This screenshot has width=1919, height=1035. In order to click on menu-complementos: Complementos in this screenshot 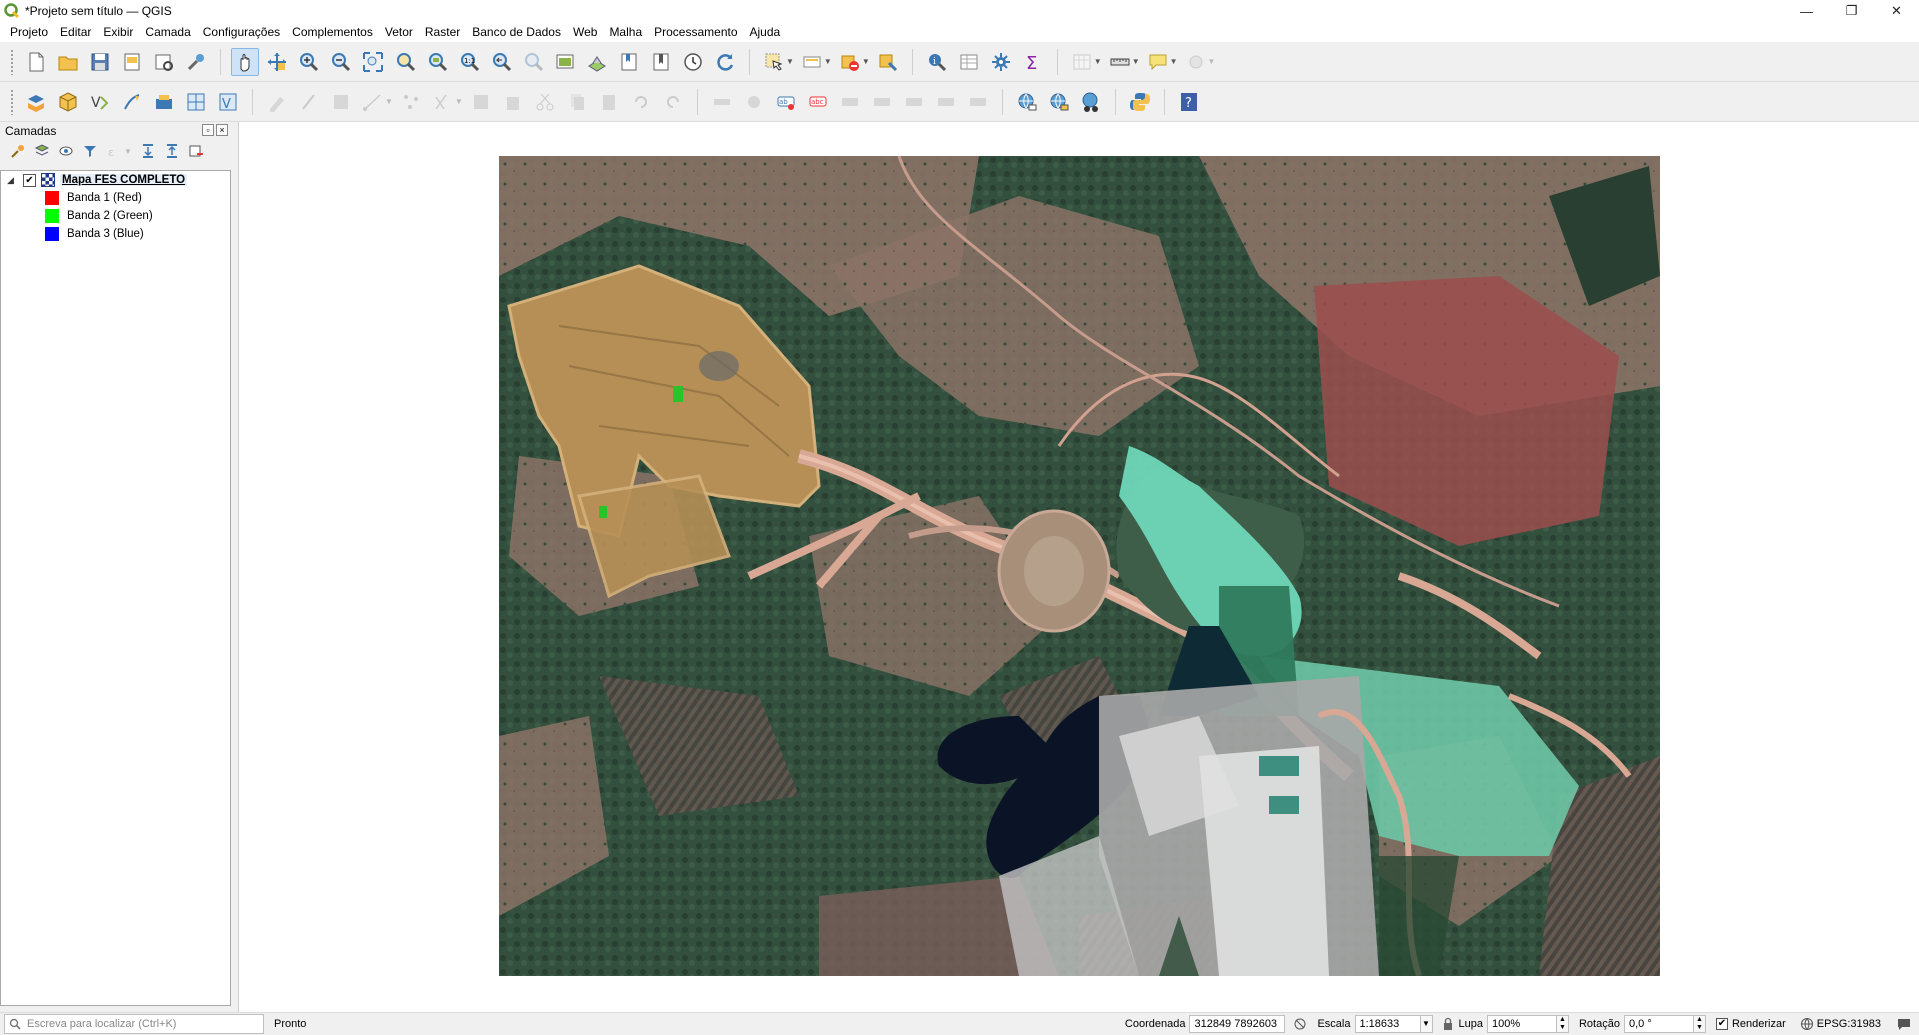, I will do `click(332, 32)`.